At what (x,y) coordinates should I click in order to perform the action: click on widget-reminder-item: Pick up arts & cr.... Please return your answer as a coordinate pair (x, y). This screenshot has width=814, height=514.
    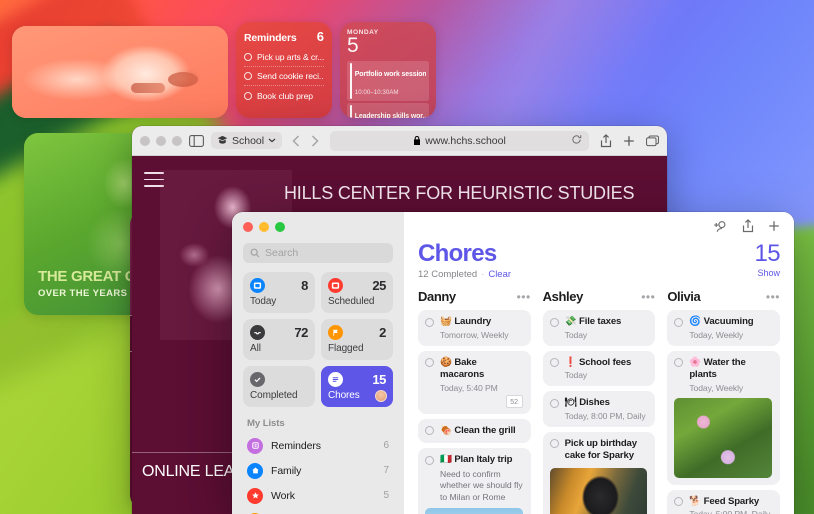
    Looking at the image, I should click on (284, 57).